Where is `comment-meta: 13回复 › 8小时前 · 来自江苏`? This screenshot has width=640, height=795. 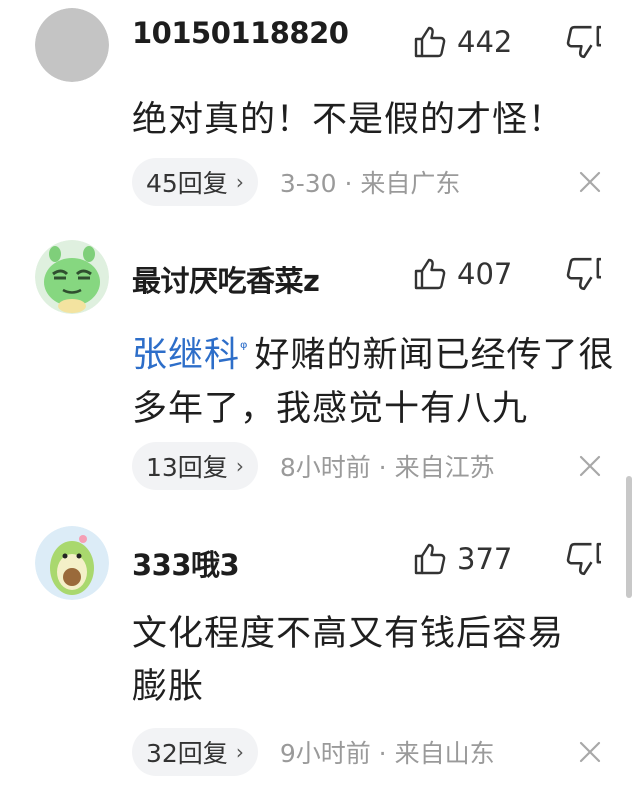 comment-meta: 13回复 › 8小时前 · 来自江苏 is located at coordinates (313, 466).